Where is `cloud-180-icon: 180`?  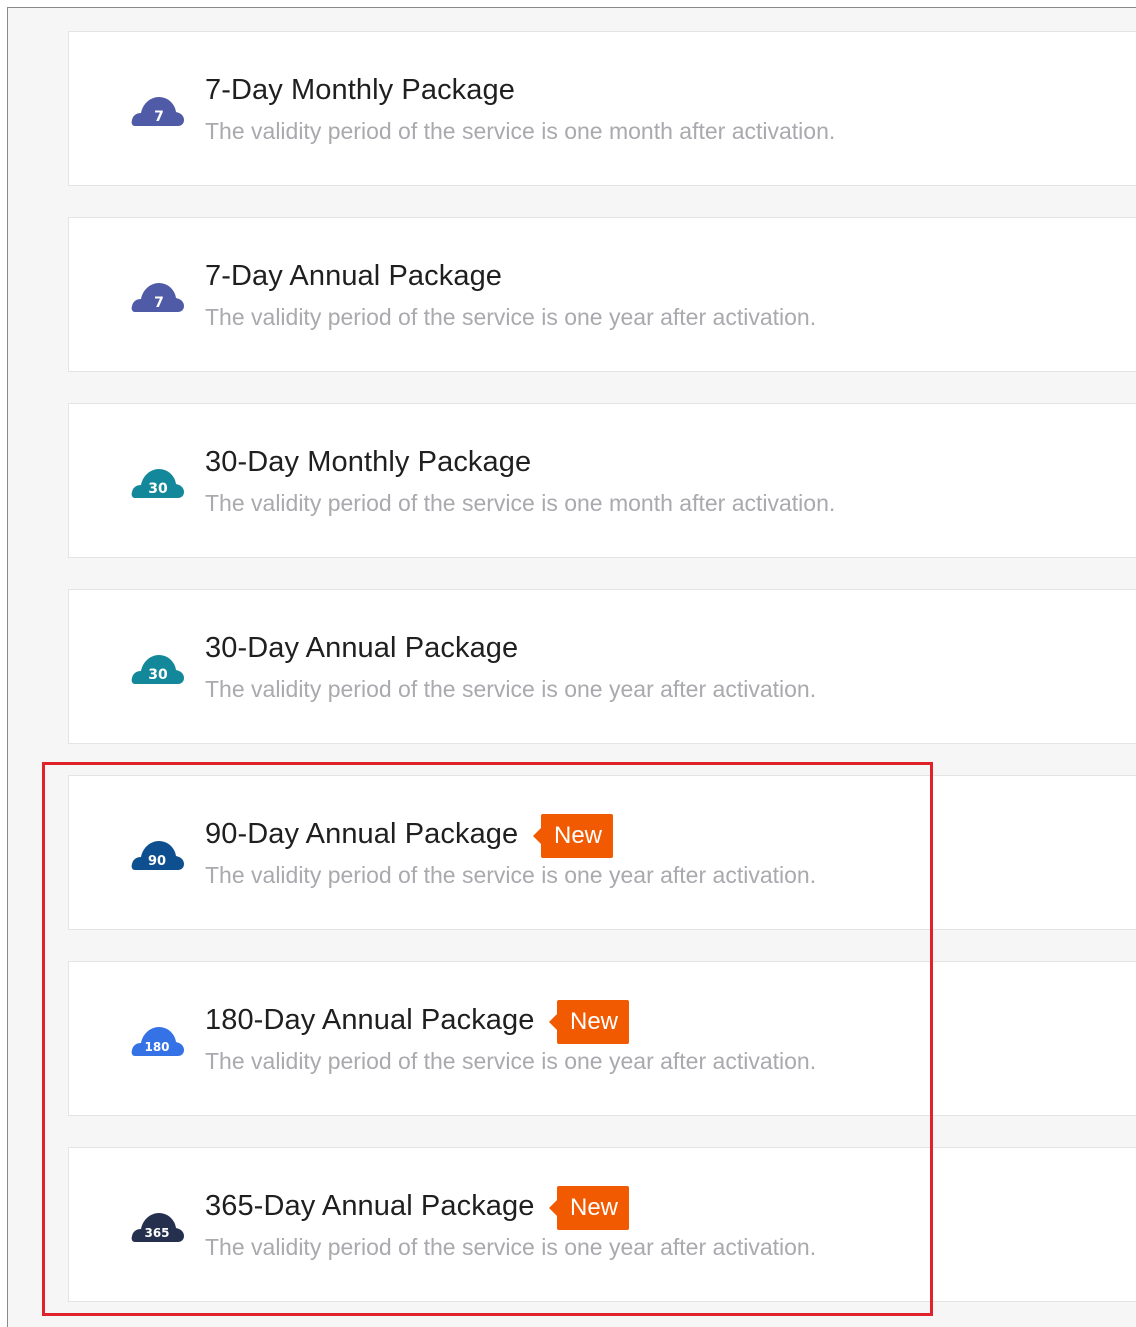
cloud-180-icon: 180 is located at coordinates (158, 1038).